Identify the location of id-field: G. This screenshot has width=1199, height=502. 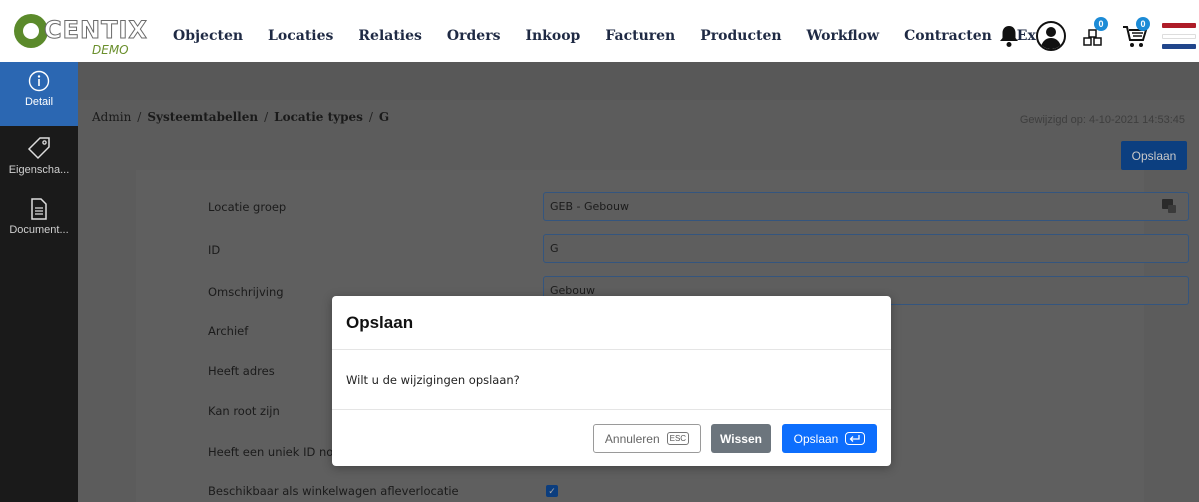
(866, 248).